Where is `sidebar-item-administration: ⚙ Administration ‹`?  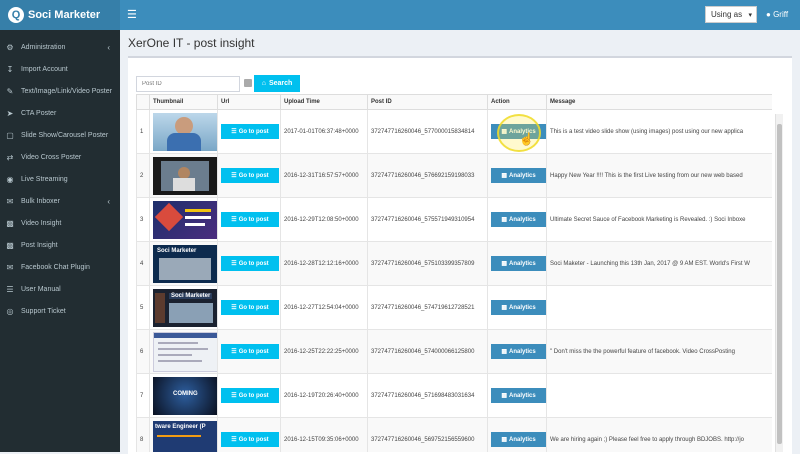 sidebar-item-administration: ⚙ Administration ‹ is located at coordinates (60, 47).